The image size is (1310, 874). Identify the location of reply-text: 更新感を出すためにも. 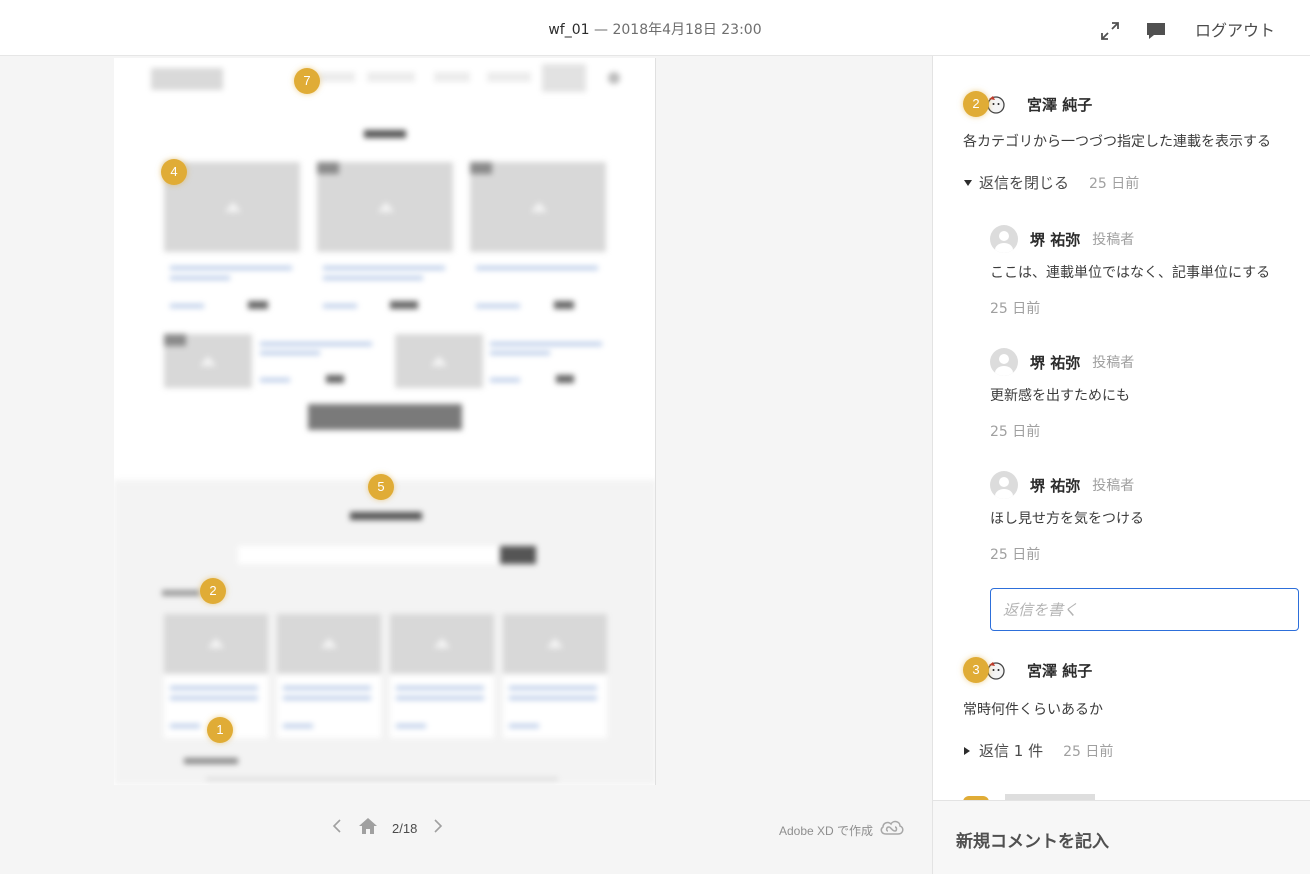
(1060, 396).